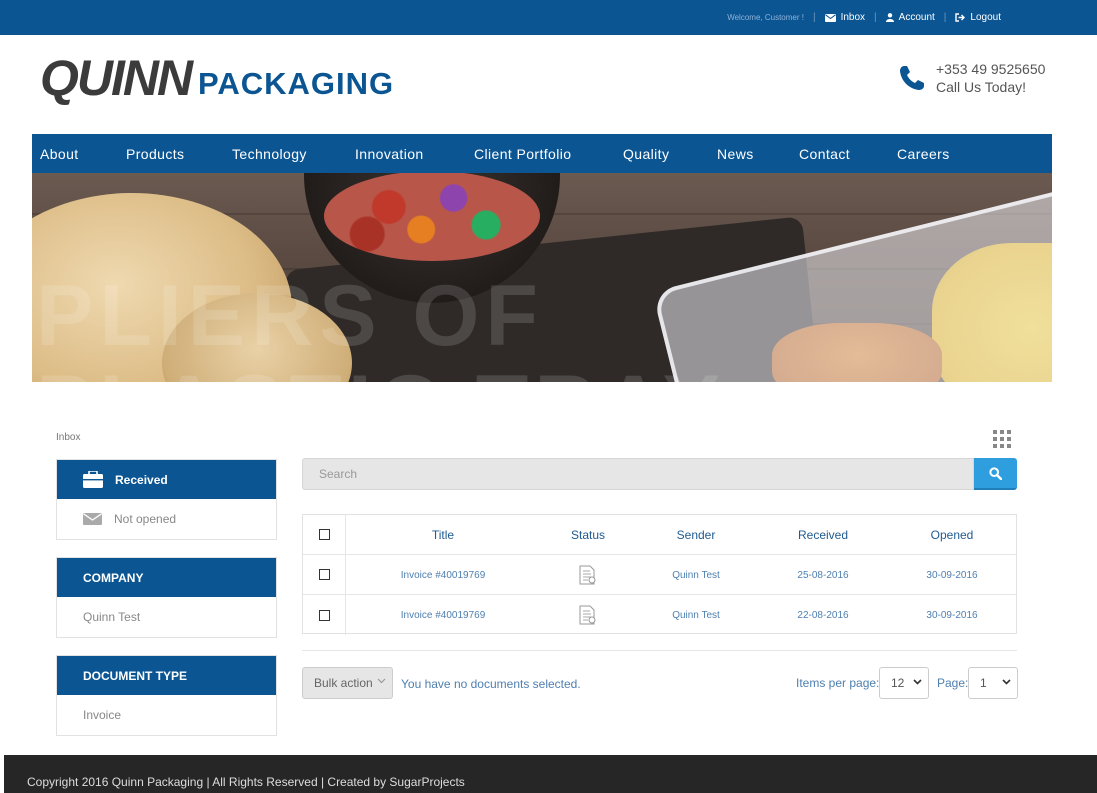  What do you see at coordinates (981, 87) in the screenshot?
I see `call-tagline: Call Us Today!` at bounding box center [981, 87].